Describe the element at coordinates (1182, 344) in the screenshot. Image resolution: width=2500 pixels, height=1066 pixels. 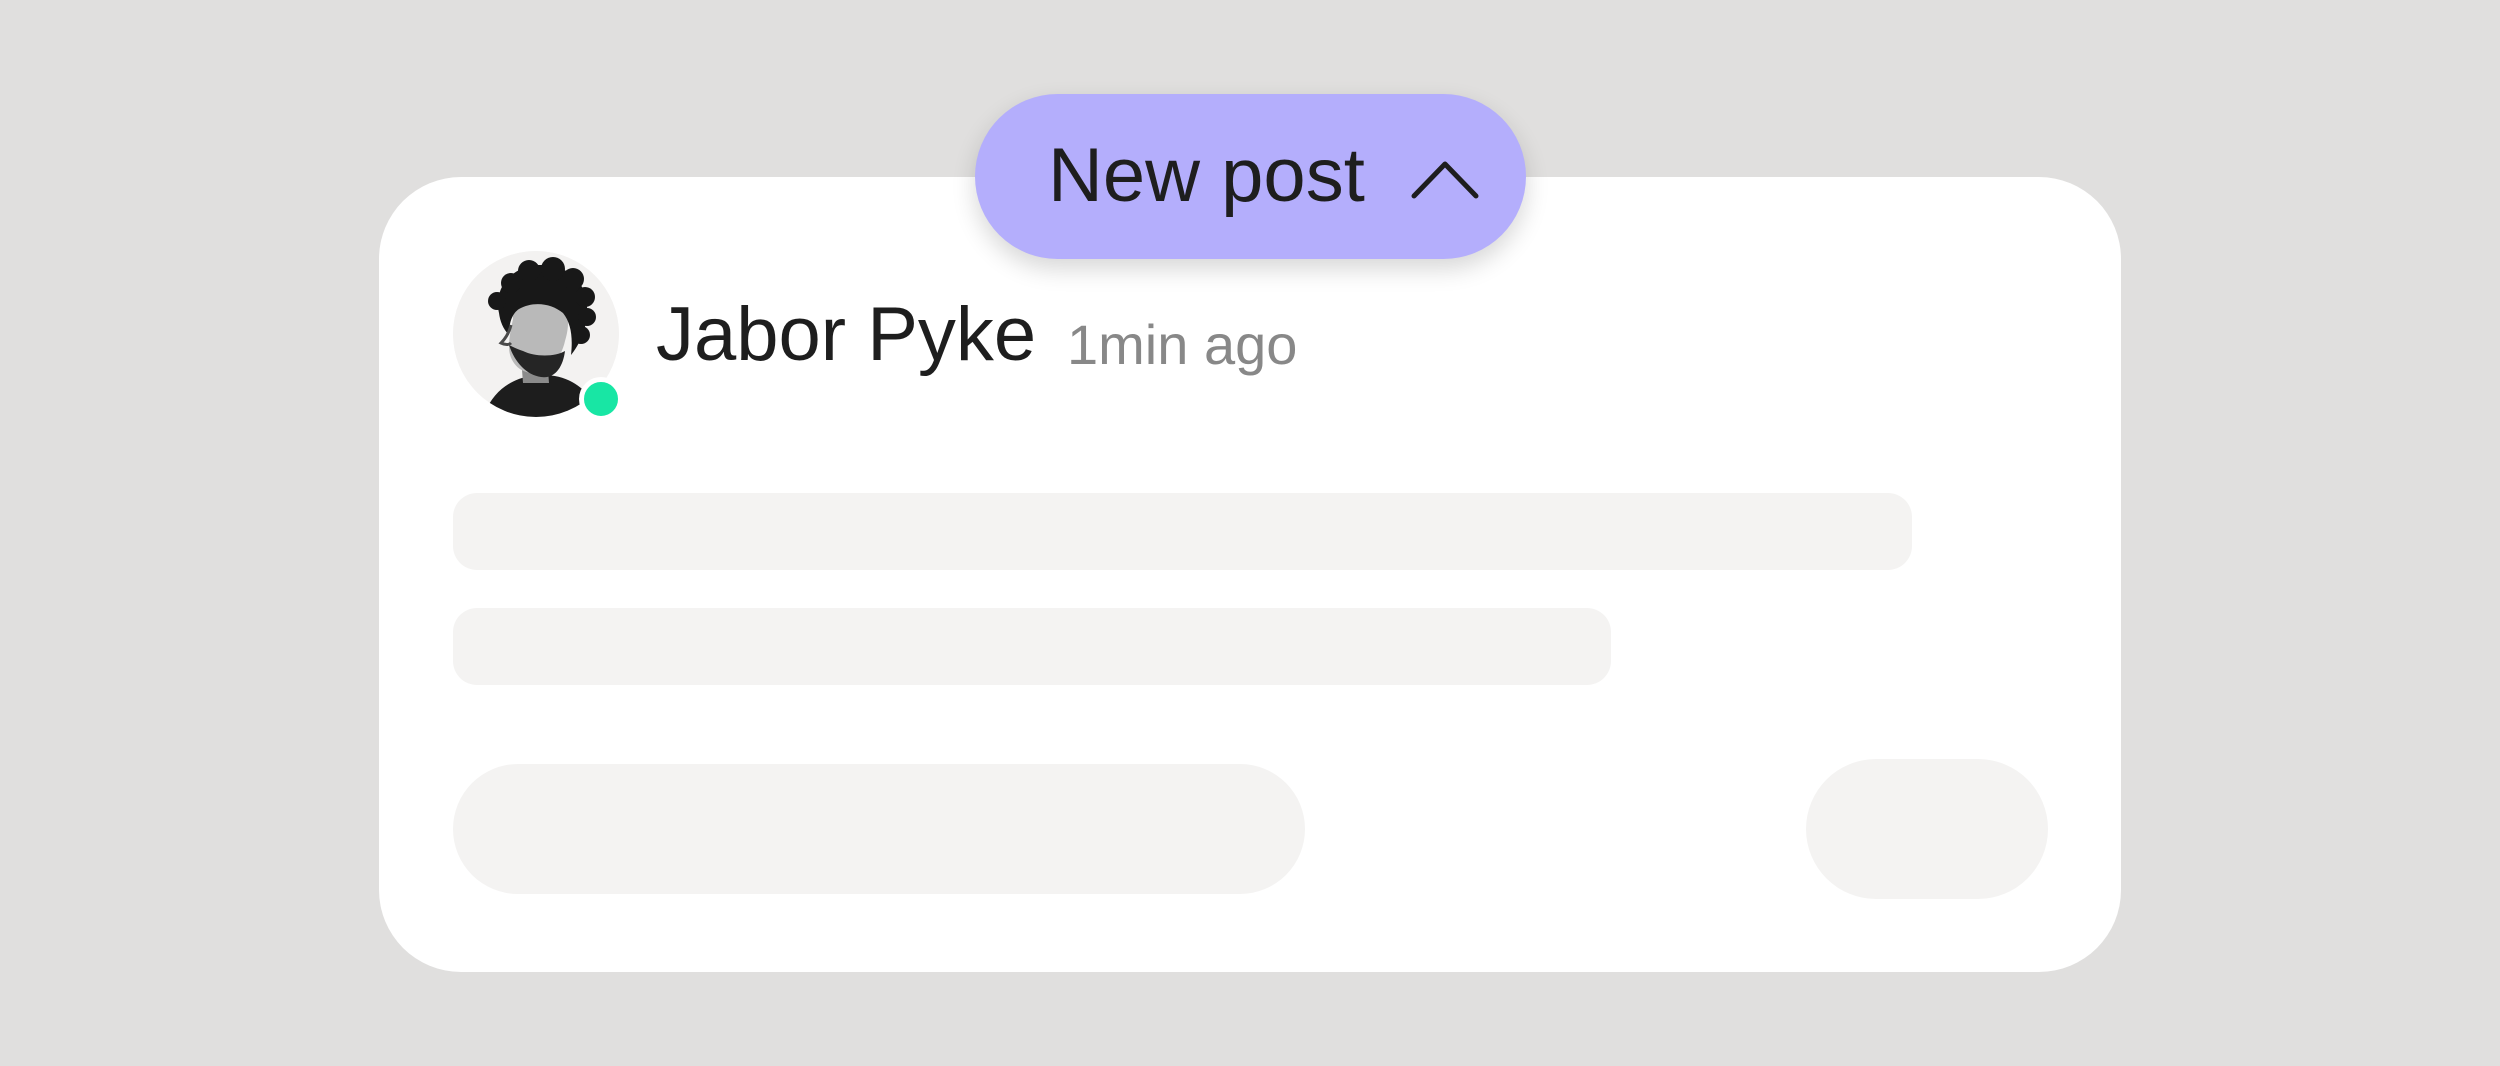
I see `post-timestamp: 1min ago` at that location.